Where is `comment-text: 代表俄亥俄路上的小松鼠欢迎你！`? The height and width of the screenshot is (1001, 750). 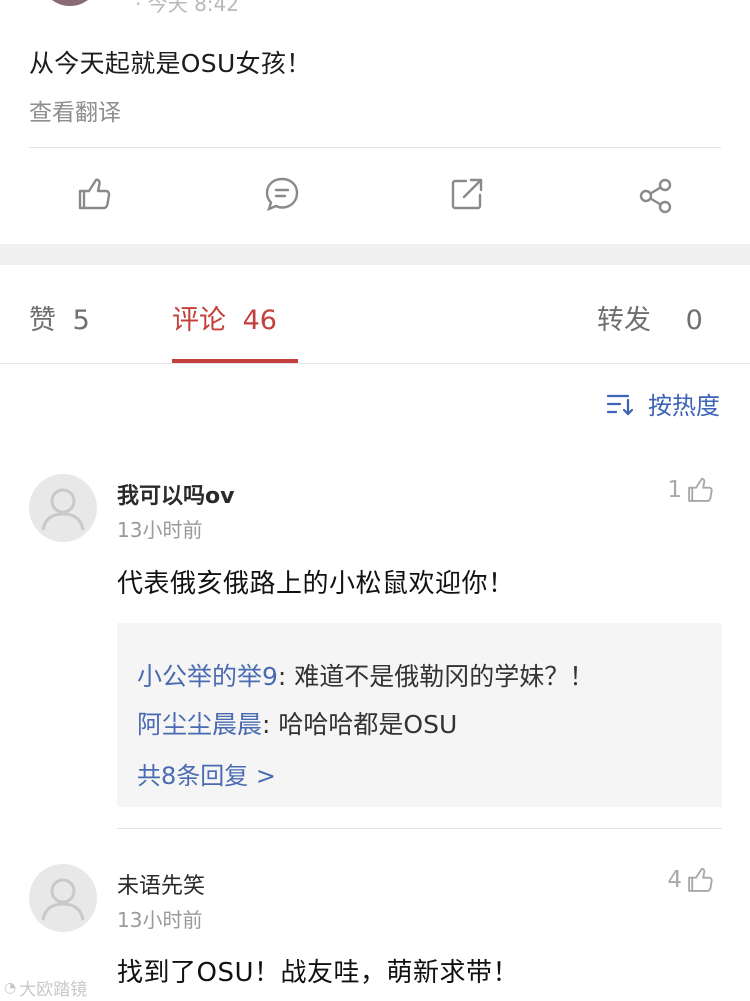 comment-text: 代表俄亥俄路上的小松鼠欢迎你！ is located at coordinates (316, 584).